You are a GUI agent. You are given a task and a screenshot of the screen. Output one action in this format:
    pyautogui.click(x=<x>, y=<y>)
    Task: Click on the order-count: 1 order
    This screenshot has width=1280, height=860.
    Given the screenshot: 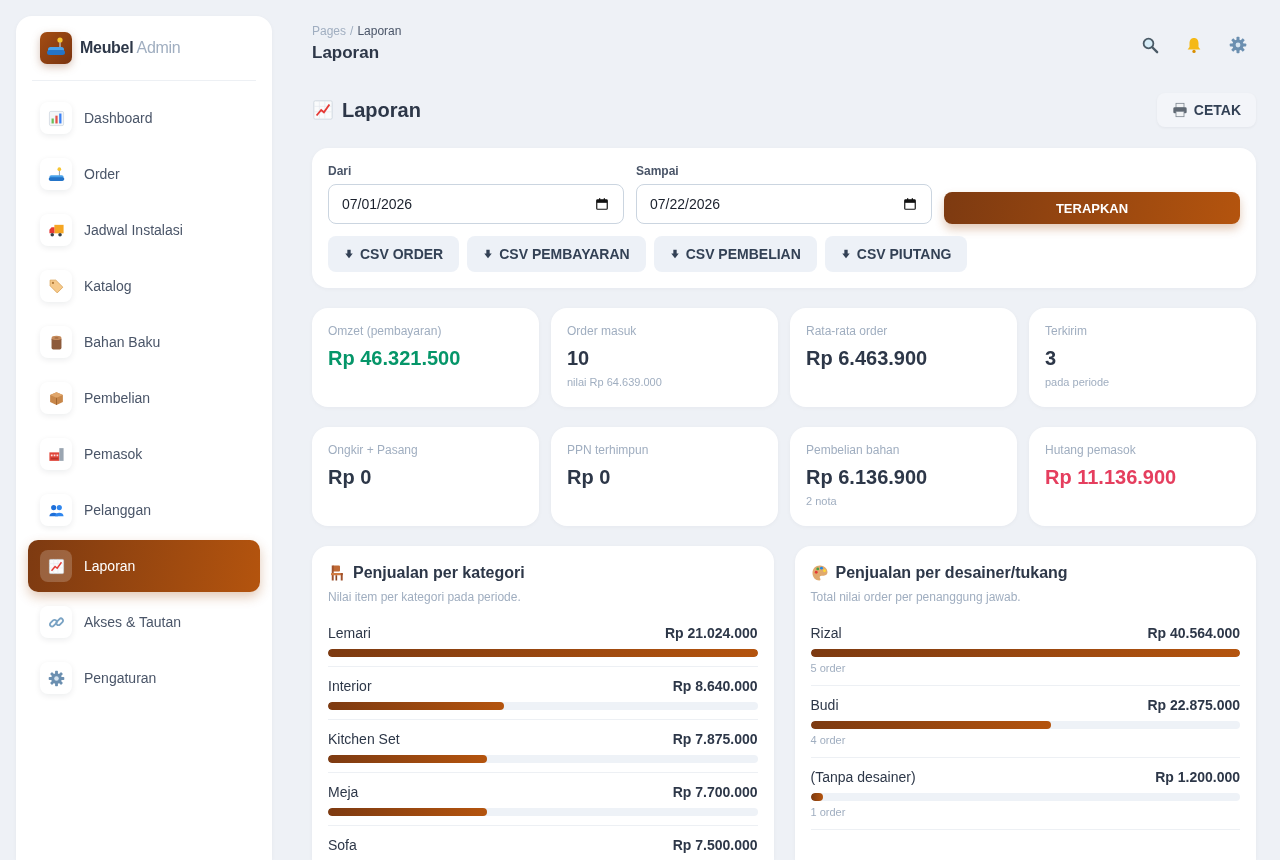 What is the action you would take?
    pyautogui.click(x=828, y=812)
    